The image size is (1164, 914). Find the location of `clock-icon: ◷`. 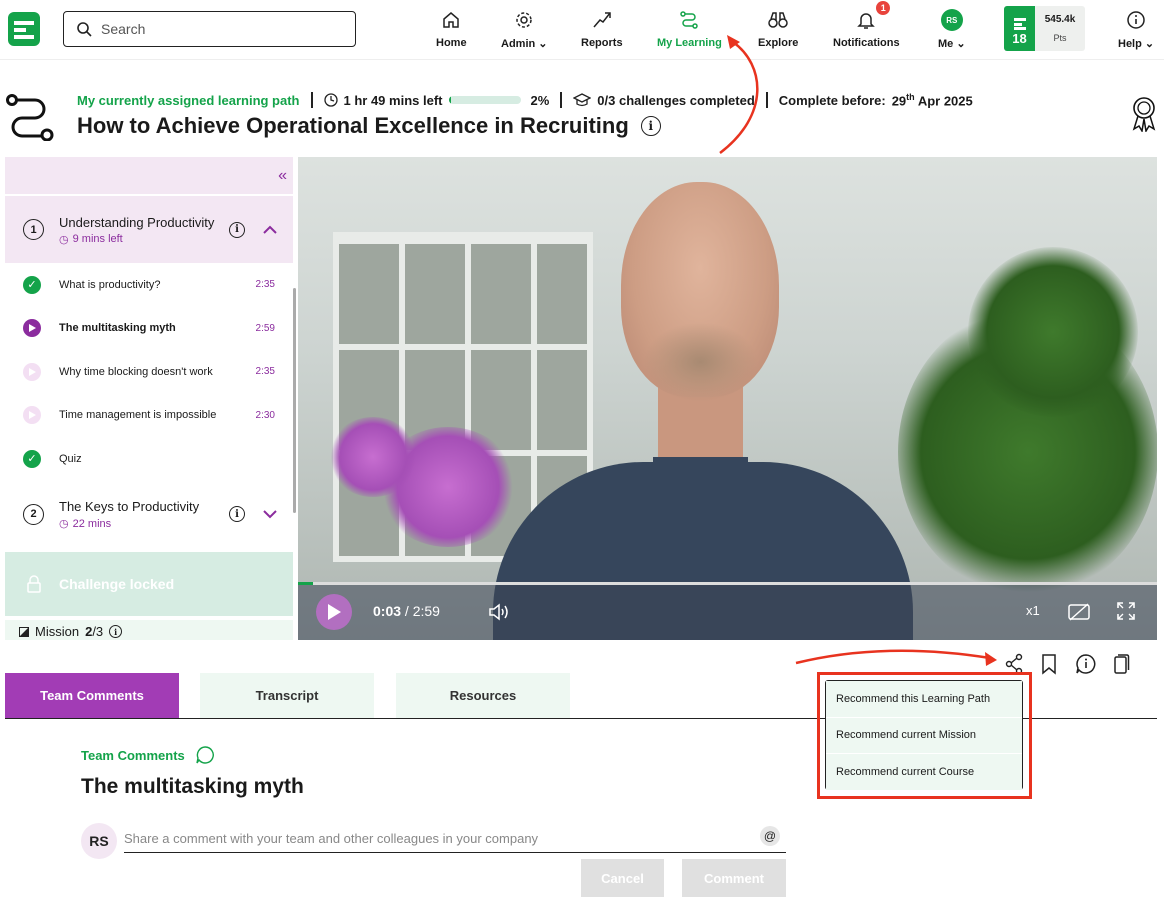

clock-icon: ◷ is located at coordinates (64, 239).